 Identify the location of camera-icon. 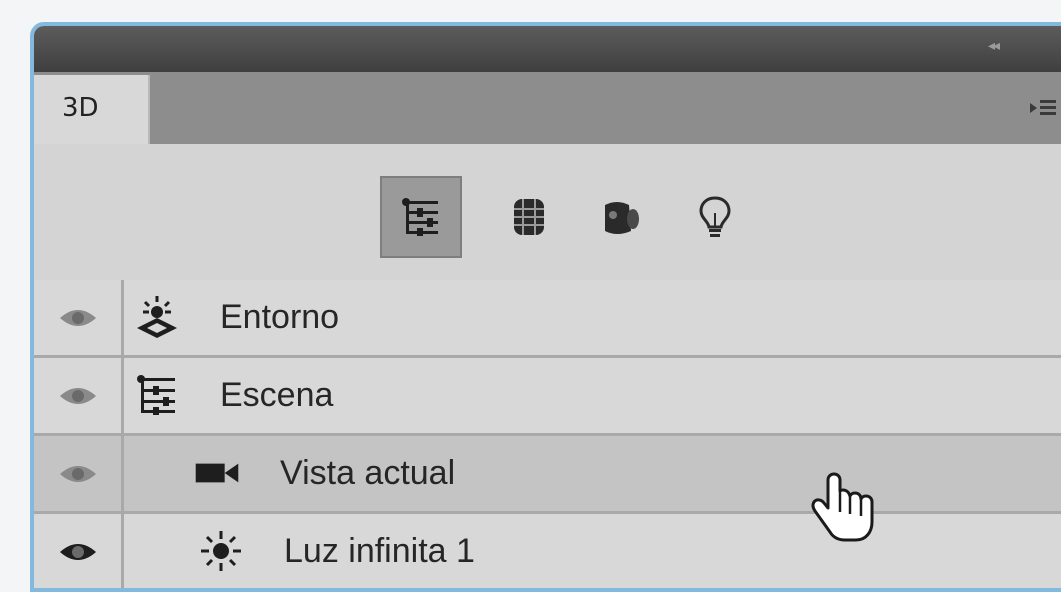
(217, 473).